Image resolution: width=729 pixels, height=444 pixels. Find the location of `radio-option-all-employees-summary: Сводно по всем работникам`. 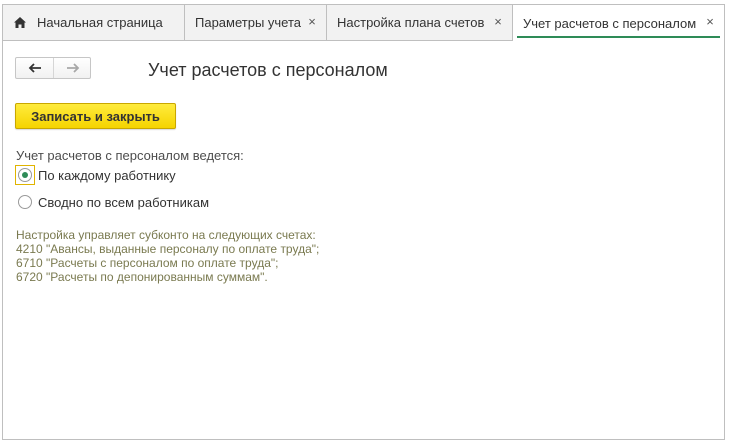

radio-option-all-employees-summary: Сводно по всем работникам is located at coordinates (112, 202).